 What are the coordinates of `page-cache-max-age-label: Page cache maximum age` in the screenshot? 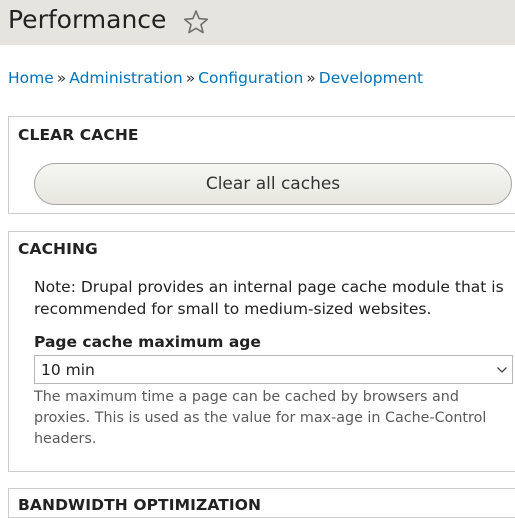 It's located at (147, 342).